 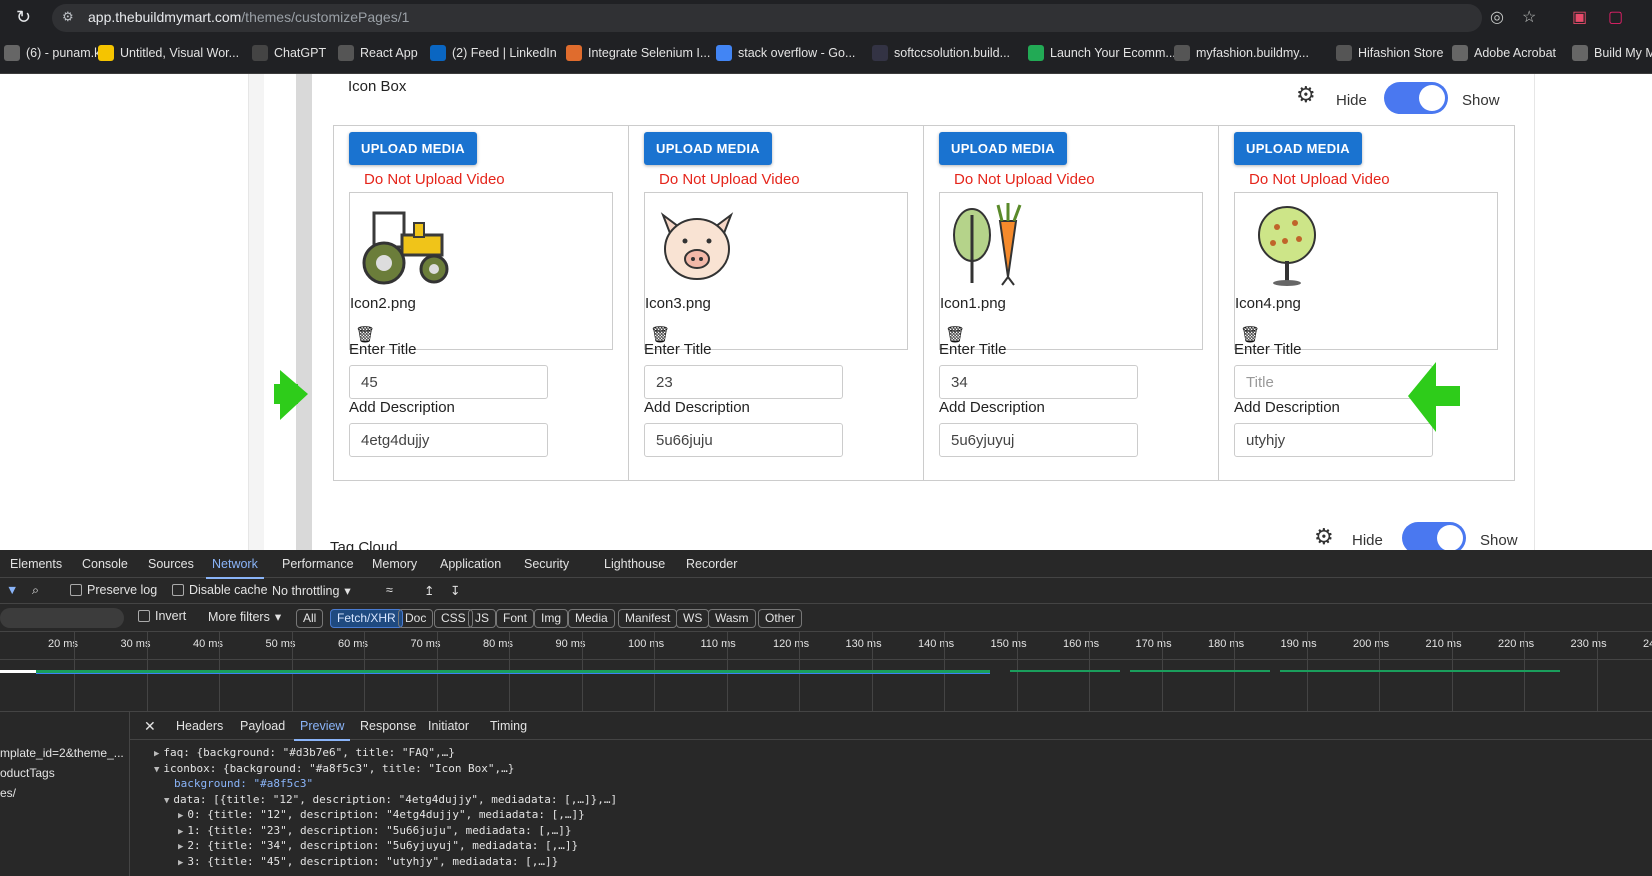 What do you see at coordinates (711, 564) in the screenshot?
I see `devtools-tab: Recorder` at bounding box center [711, 564].